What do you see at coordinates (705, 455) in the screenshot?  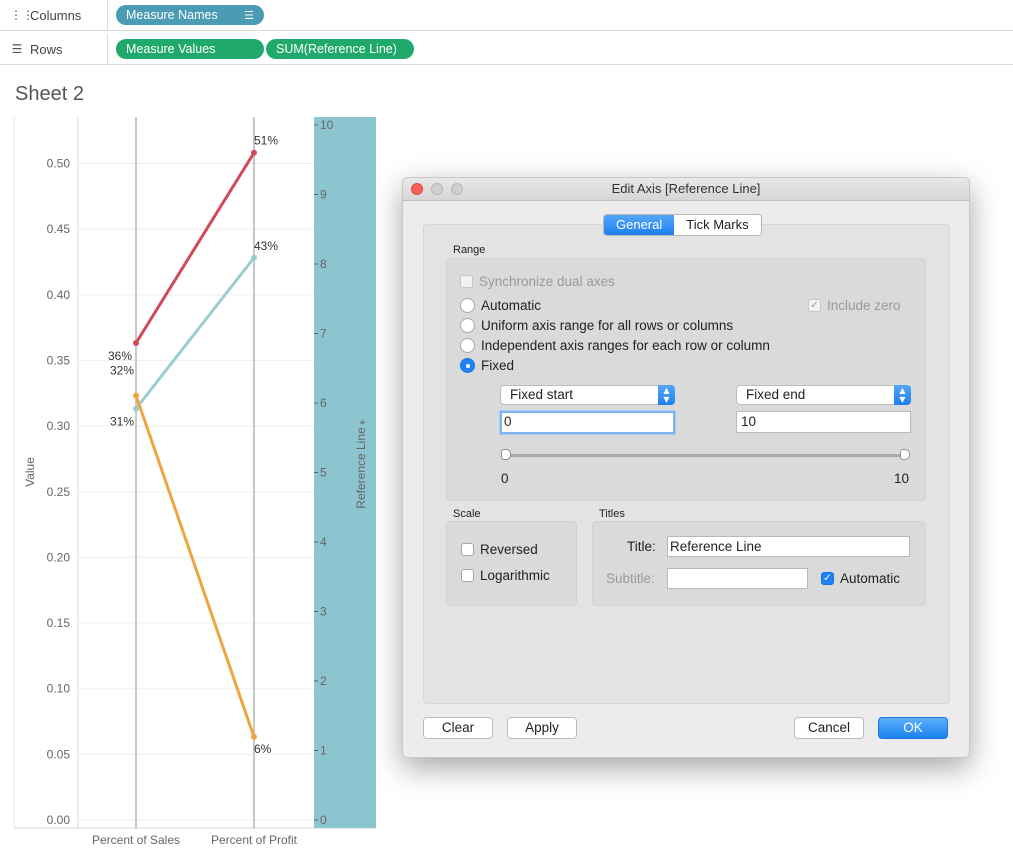 I see `range-slider-track` at bounding box center [705, 455].